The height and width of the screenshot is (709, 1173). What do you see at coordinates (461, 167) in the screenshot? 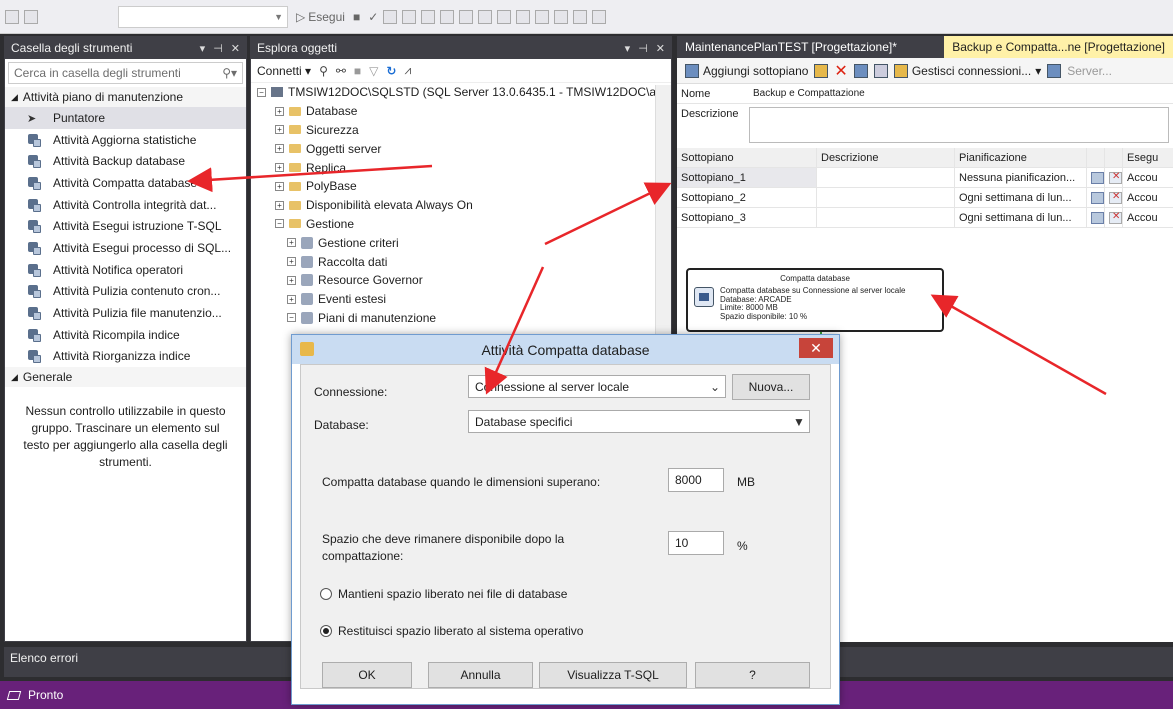
I see `tree-node: + Replica` at bounding box center [461, 167].